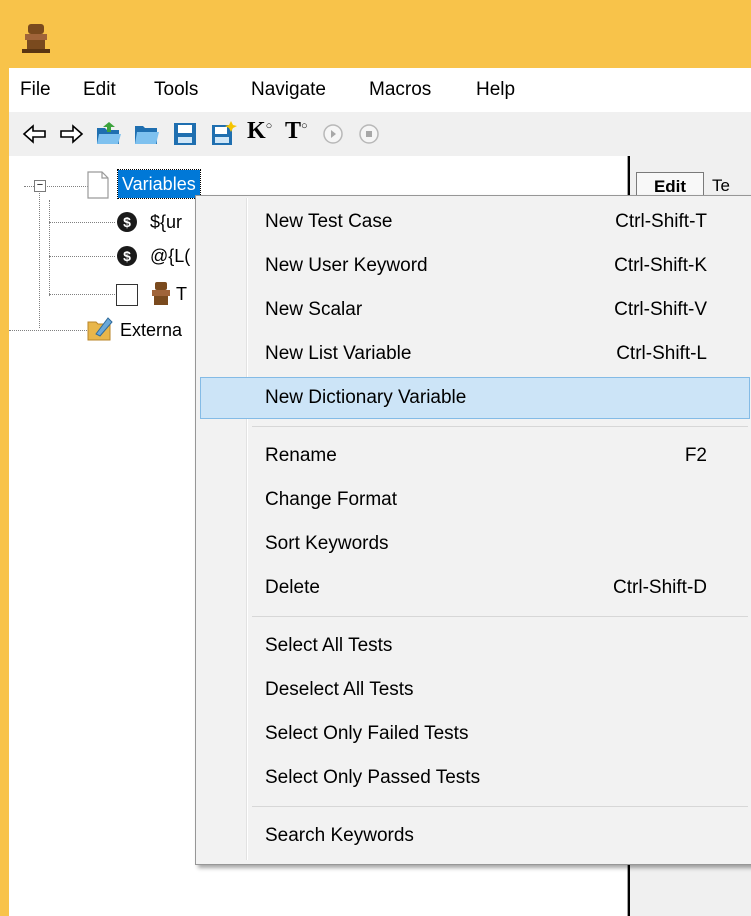  I want to click on menu-item-new-scalar: New Scalar Ctrl-Shift-V, so click(475, 310).